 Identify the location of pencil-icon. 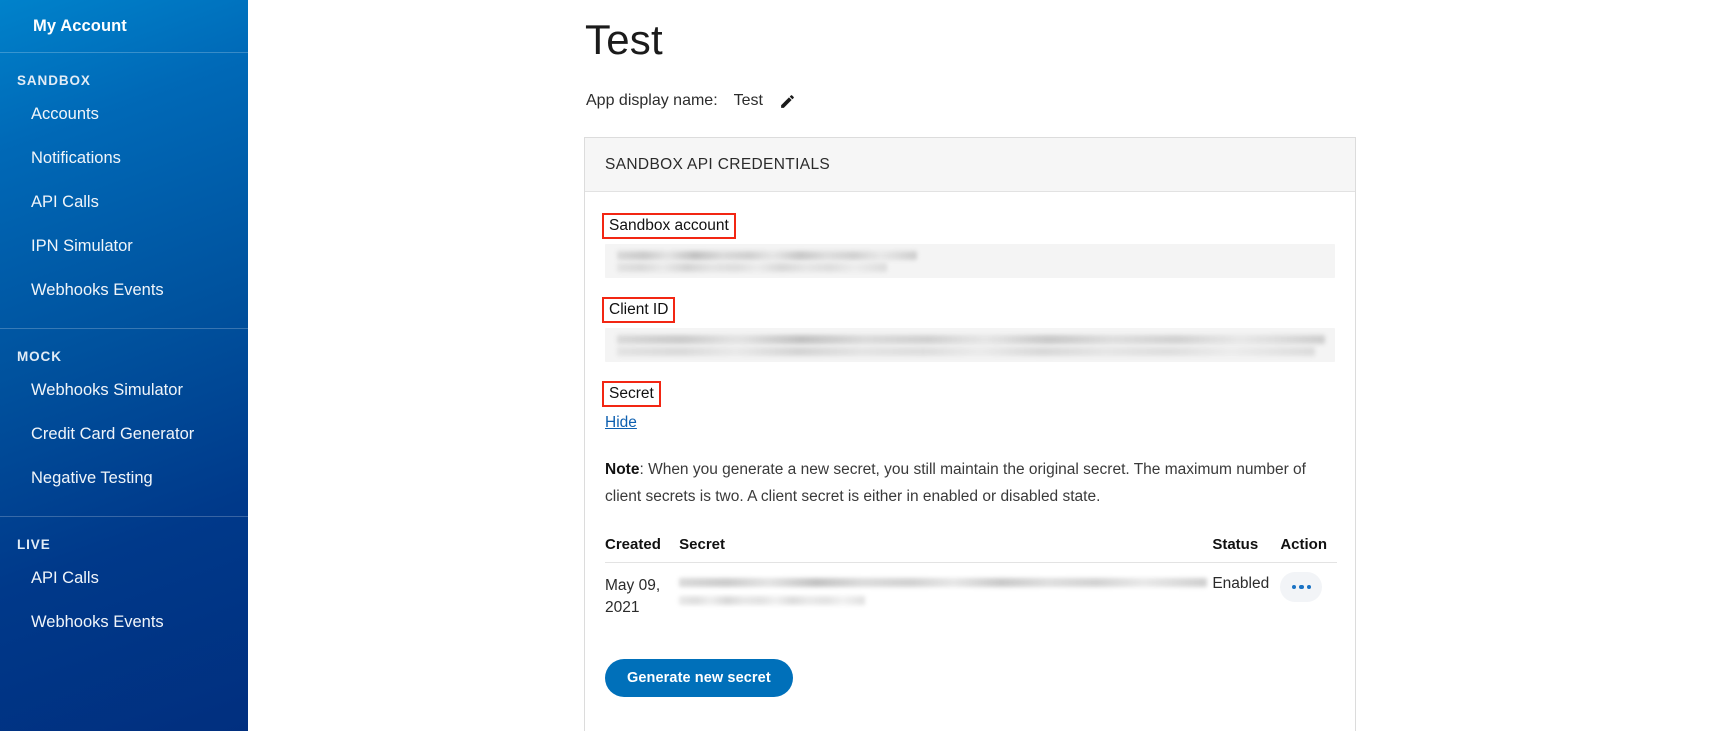
(787, 101).